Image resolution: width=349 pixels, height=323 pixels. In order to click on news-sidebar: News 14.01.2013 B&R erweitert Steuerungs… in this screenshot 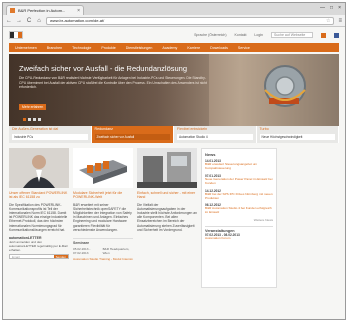, I will do `click(239, 218)`.